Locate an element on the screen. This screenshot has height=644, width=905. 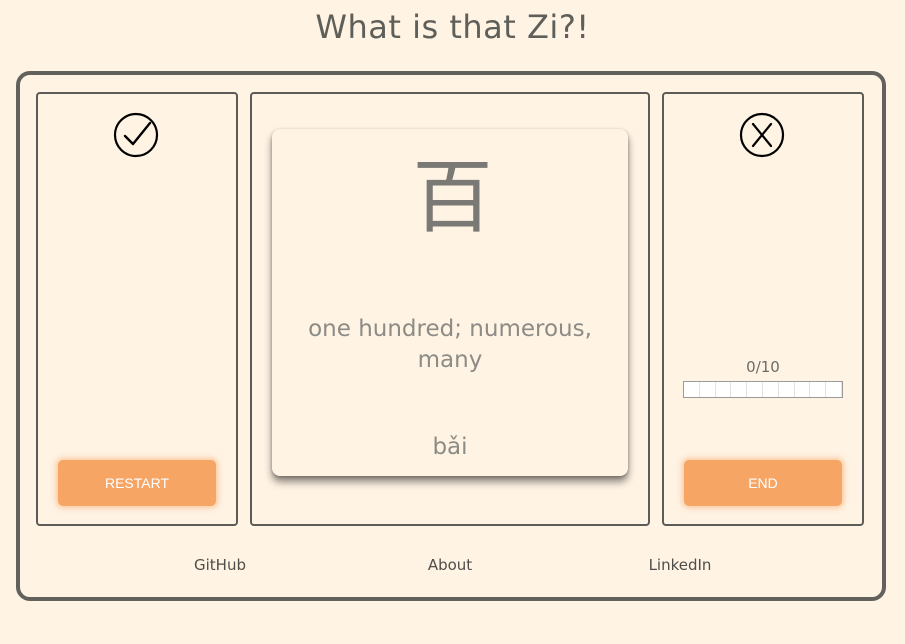
card-pinyin: bǎi is located at coordinates (450, 447).